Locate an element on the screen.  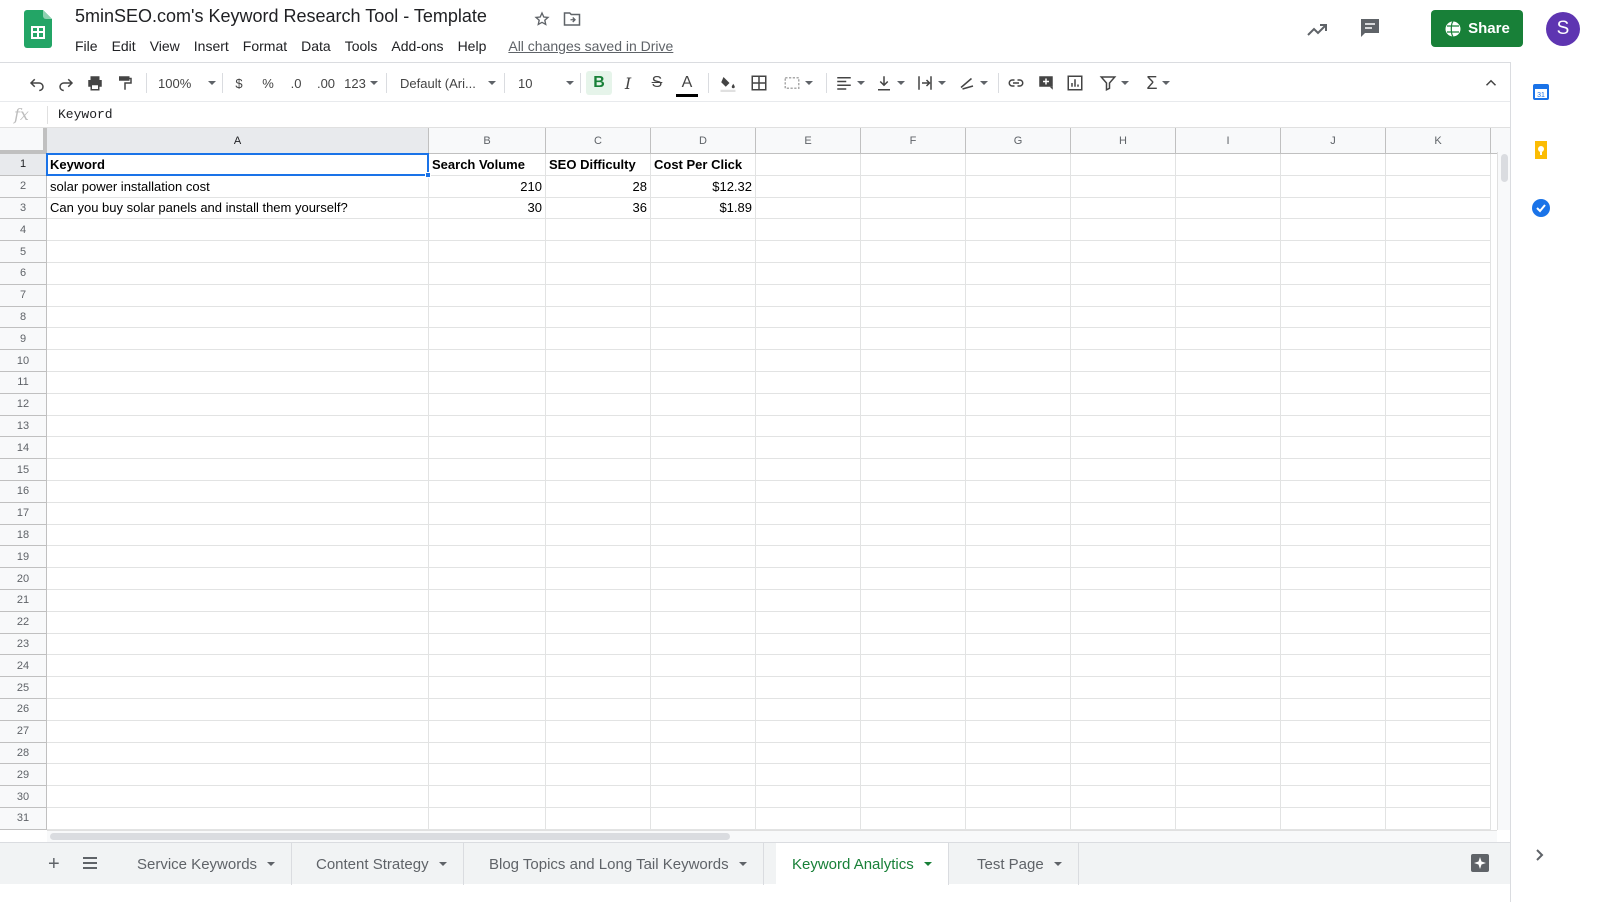
cell-c24 is located at coordinates (598, 666).